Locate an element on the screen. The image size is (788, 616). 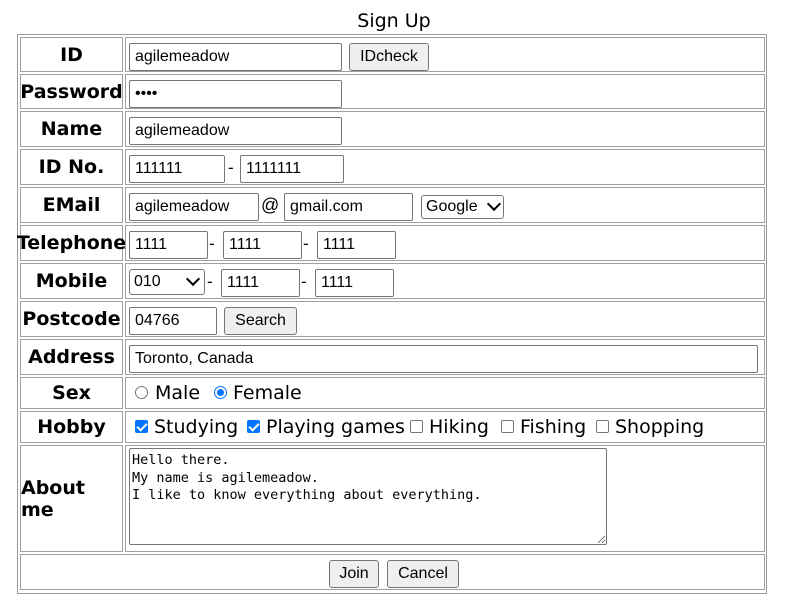
telephone-part2-input is located at coordinates (262, 245).